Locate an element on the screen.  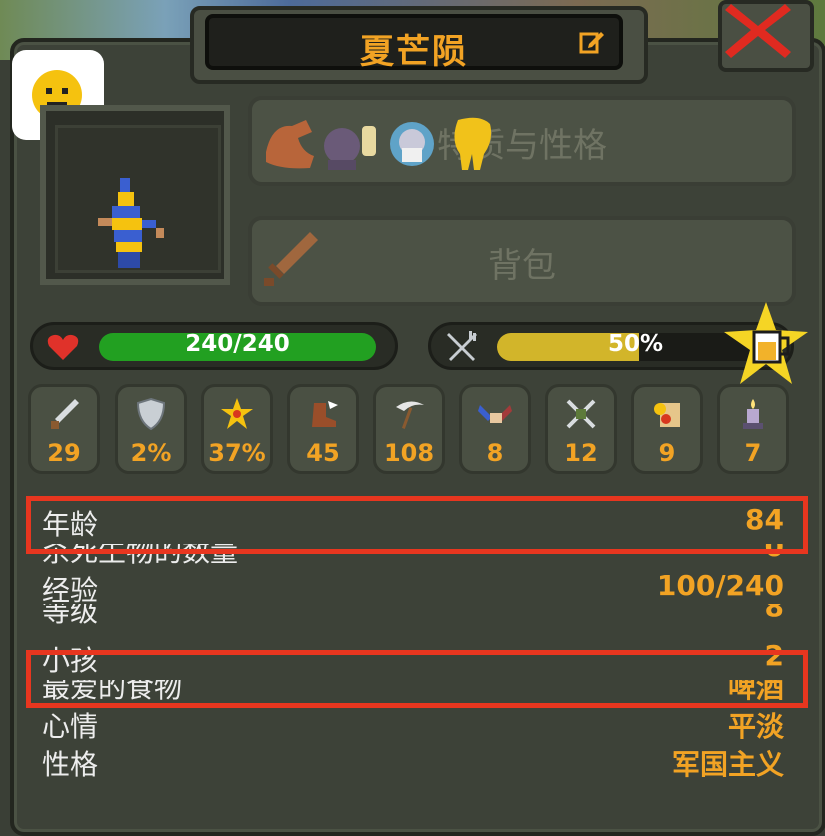
ghost-icon is located at coordinates (350, 148).